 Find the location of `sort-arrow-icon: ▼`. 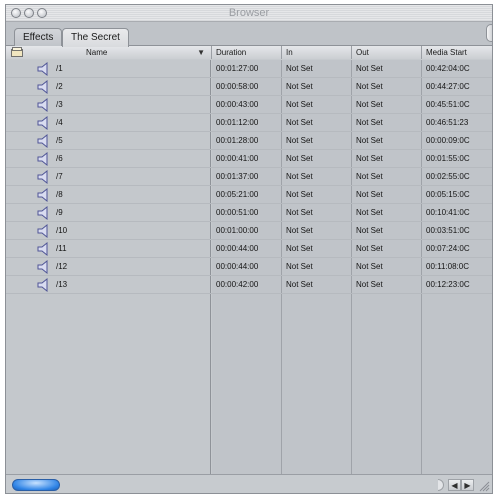

sort-arrow-icon: ▼ is located at coordinates (201, 52).